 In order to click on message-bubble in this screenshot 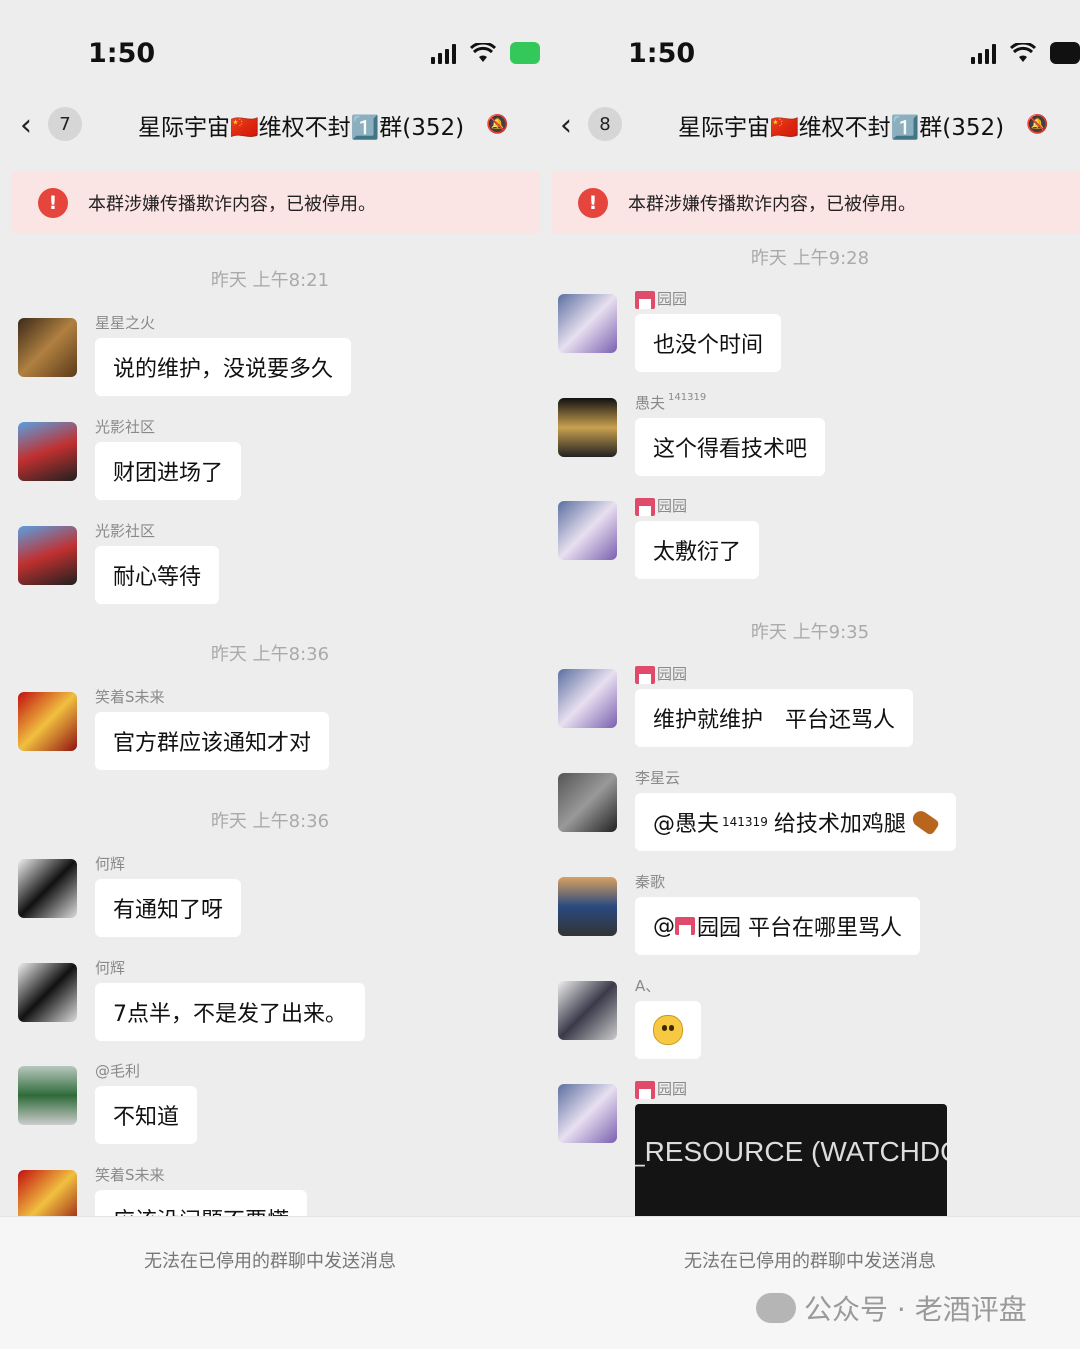, I will do `click(668, 1030)`.